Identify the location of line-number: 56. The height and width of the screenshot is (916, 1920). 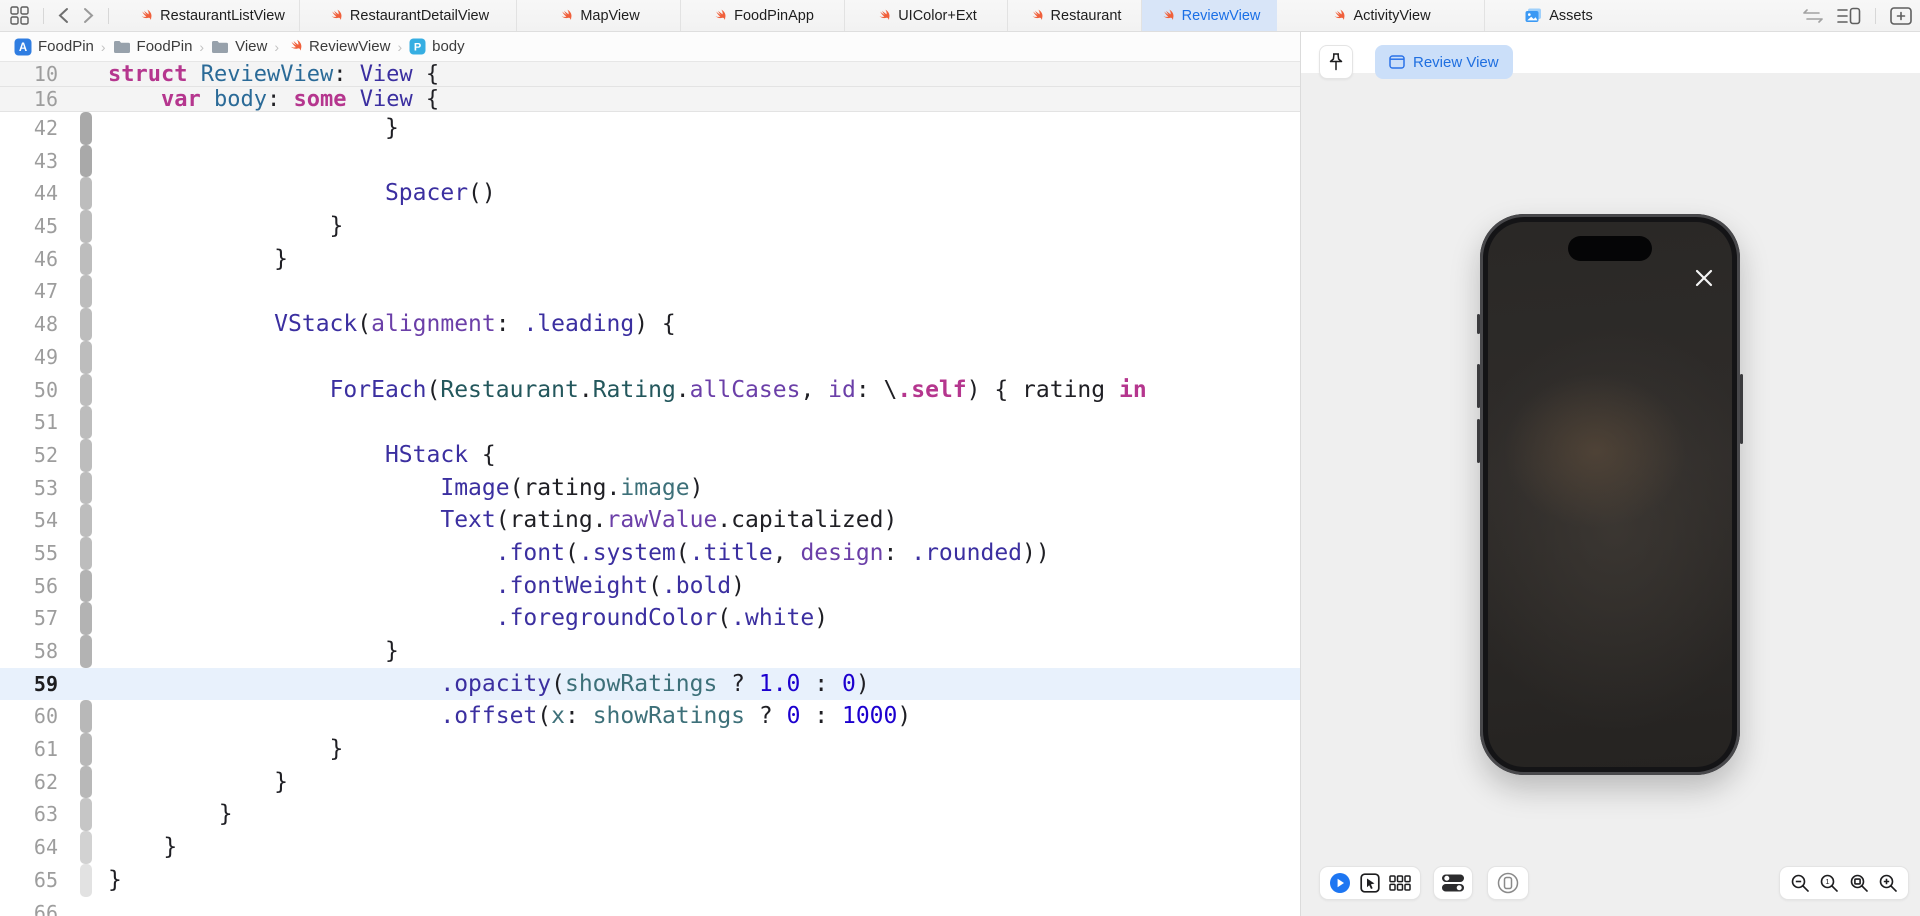
(32, 586).